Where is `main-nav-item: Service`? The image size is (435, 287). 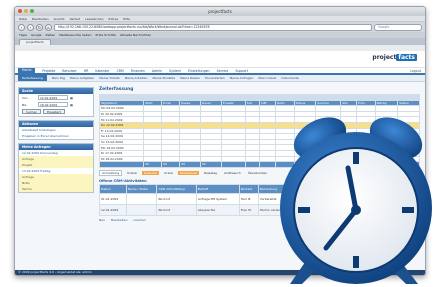
main-nav-item: Service is located at coordinates (223, 71).